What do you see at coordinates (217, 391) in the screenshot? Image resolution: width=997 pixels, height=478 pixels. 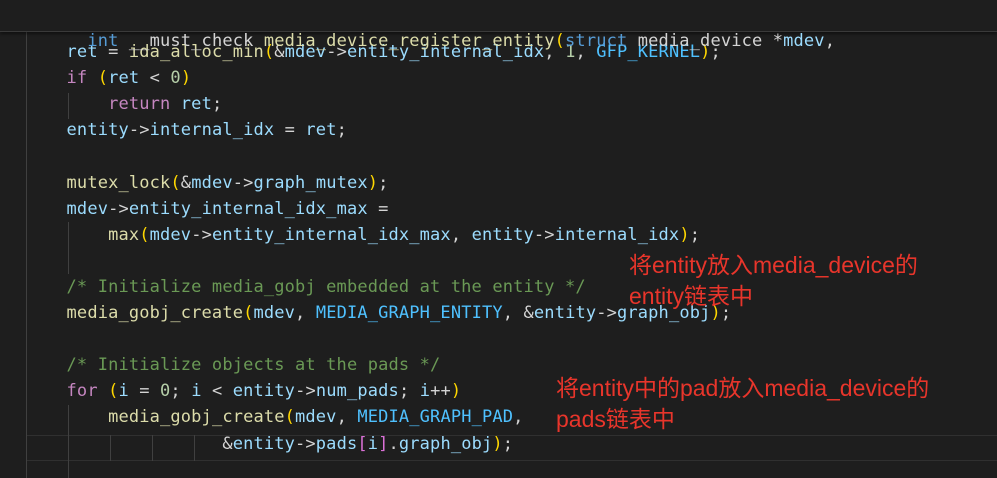 I see `code-token: <` at bounding box center [217, 391].